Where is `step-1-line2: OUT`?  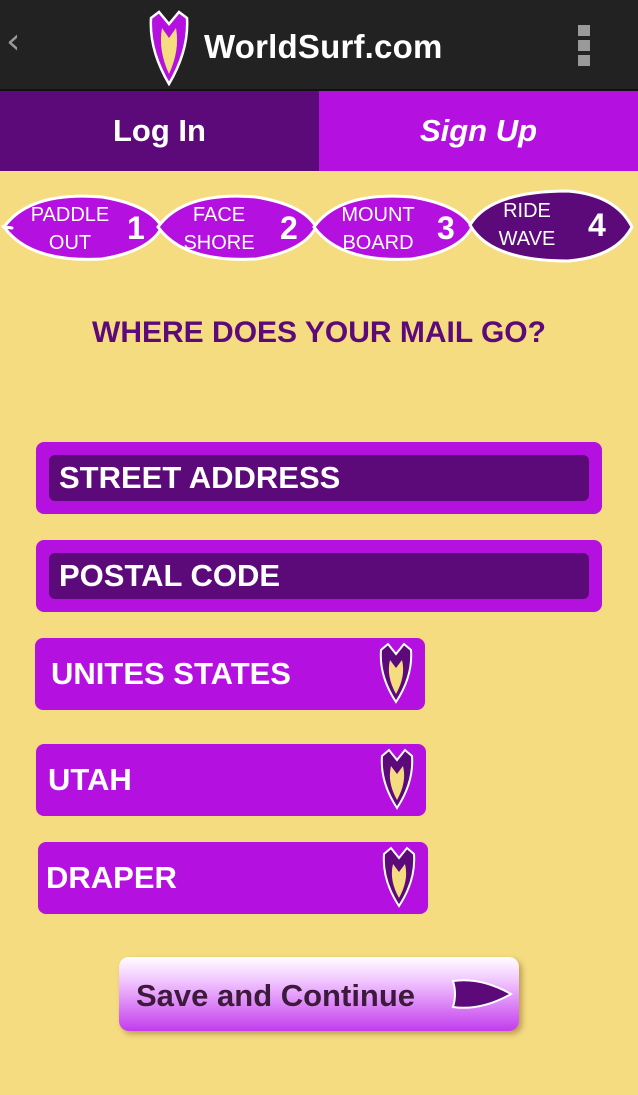
step-1-line2: OUT is located at coordinates (70, 243).